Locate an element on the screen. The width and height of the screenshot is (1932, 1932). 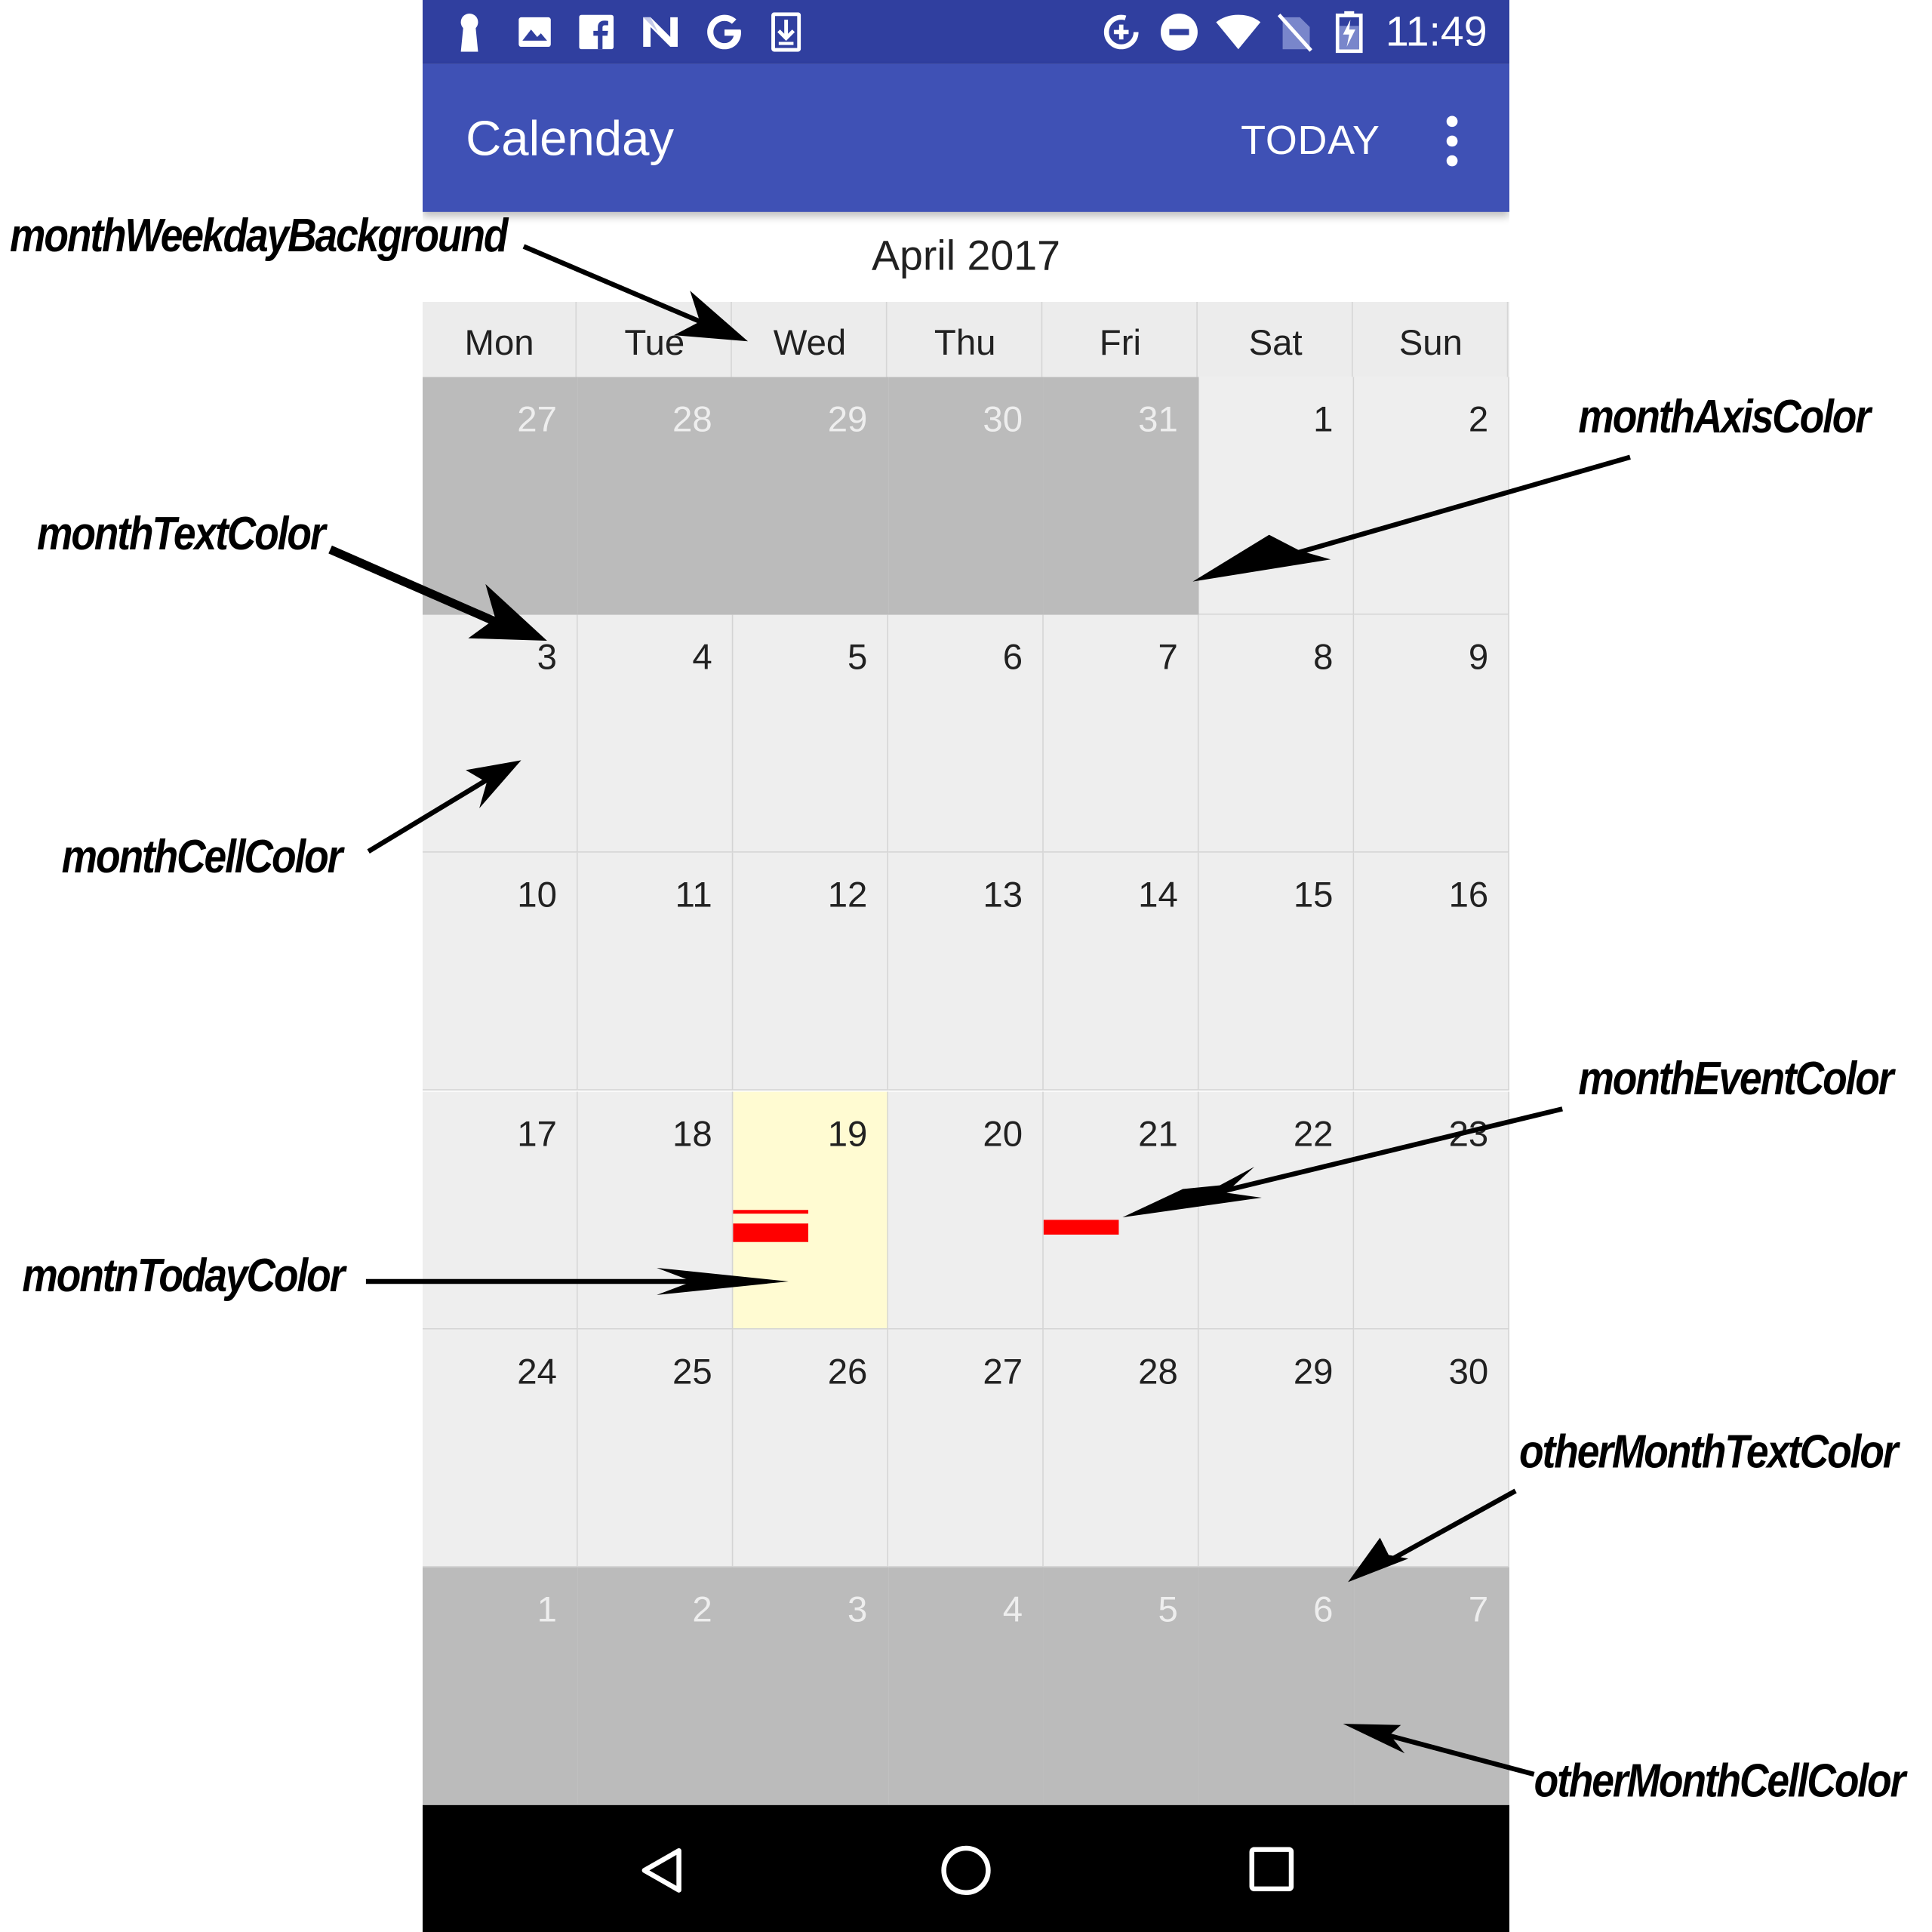
day-number: 4 is located at coordinates (702, 658).